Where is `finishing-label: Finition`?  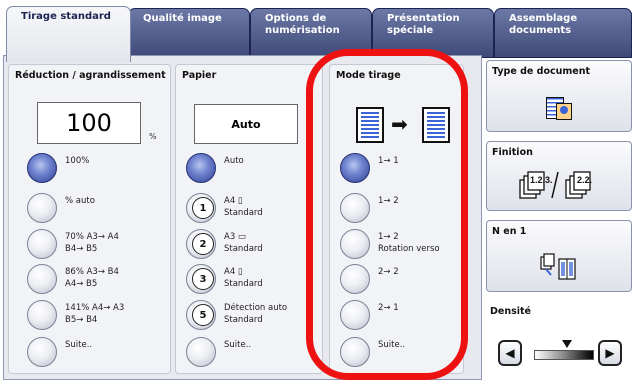 finishing-label: Finition is located at coordinates (512, 152).